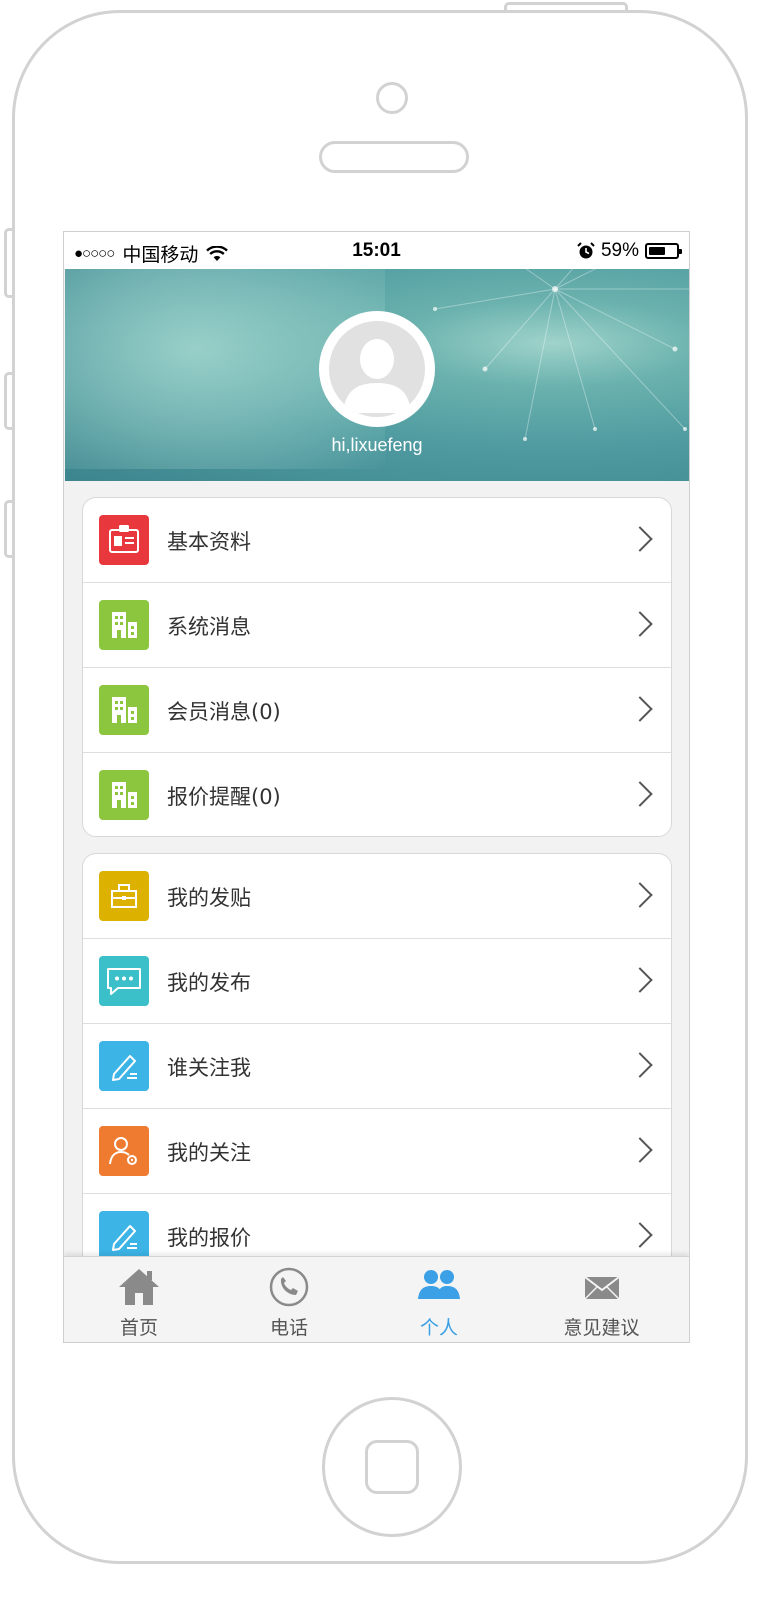  I want to click on menu-item-my-publications: 我的发布, so click(377, 981).